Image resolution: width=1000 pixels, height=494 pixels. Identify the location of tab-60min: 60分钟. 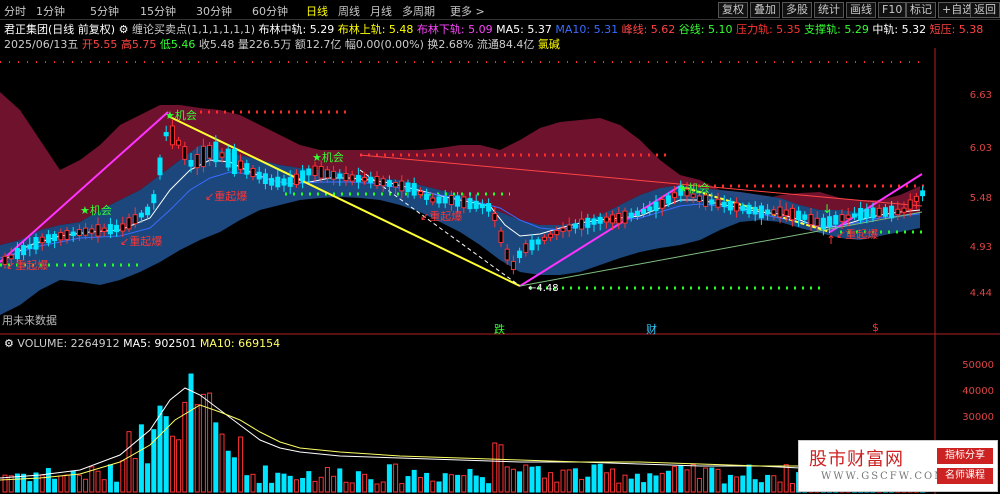
(270, 11).